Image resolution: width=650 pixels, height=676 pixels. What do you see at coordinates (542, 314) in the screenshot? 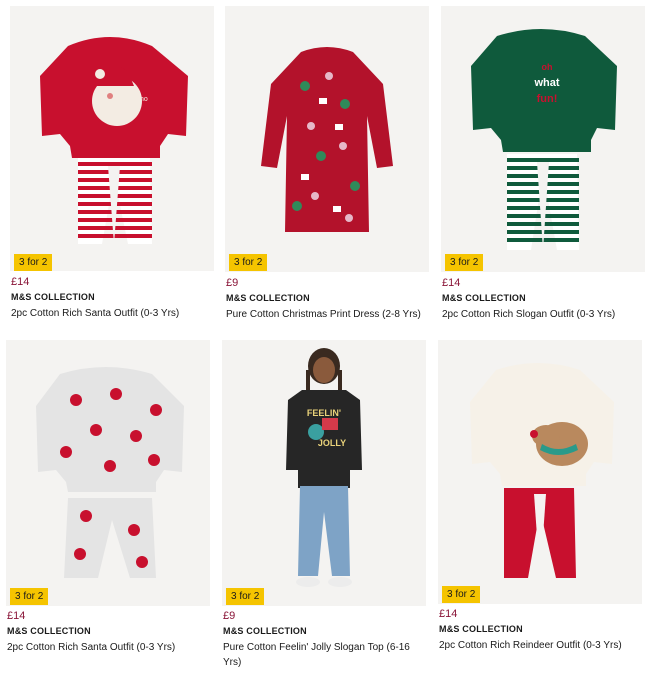
I see `product-title: 2pc Cotton Rich Slogan Outfit (0-3 Yrs)` at bounding box center [542, 314].